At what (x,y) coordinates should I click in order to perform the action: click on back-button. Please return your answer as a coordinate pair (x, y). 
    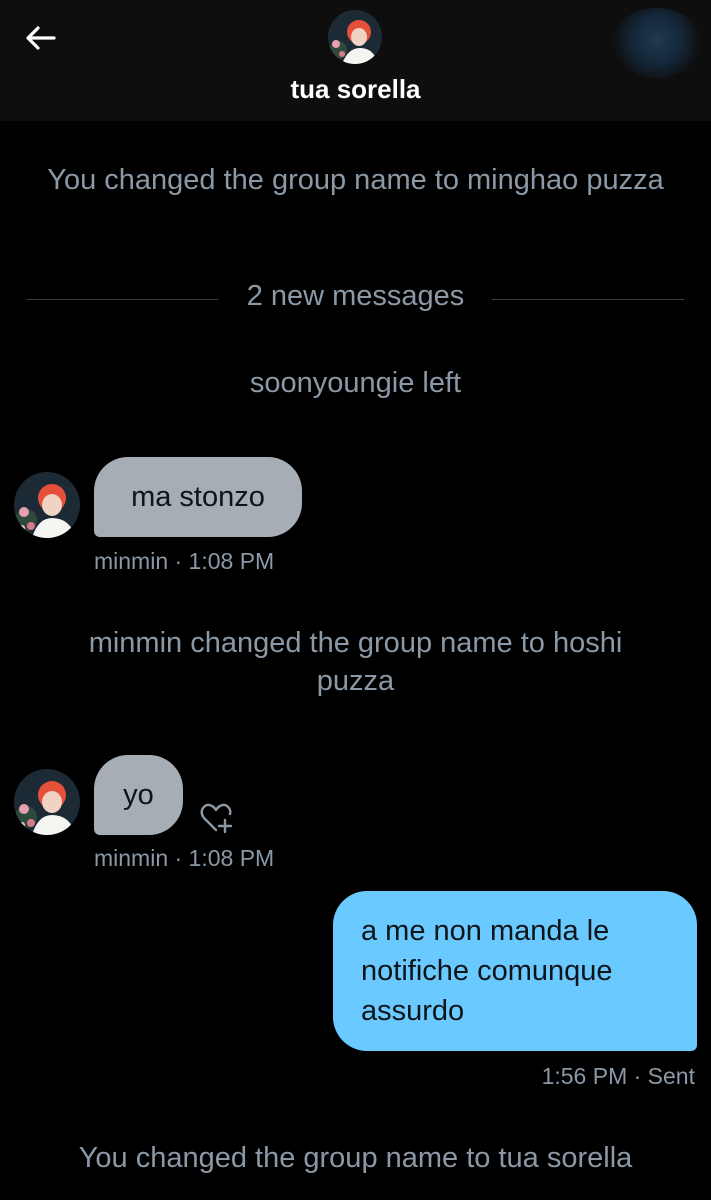
    Looking at the image, I should click on (40, 38).